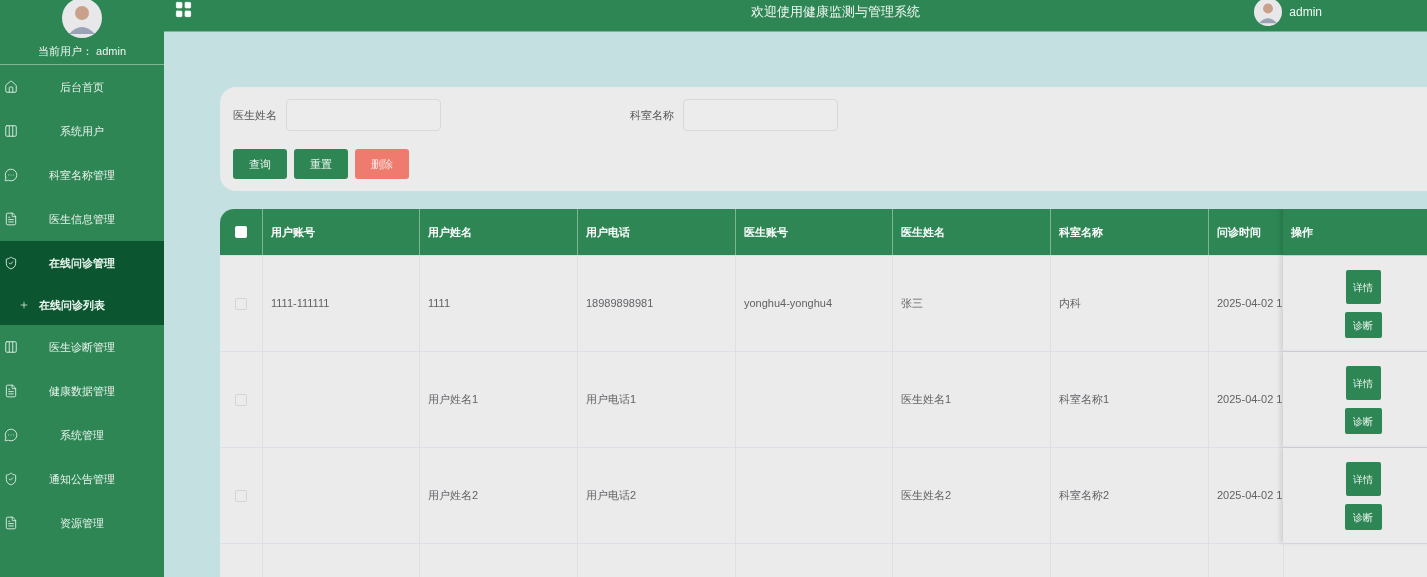  I want to click on table-cell-text: 用户电话1, so click(611, 400).